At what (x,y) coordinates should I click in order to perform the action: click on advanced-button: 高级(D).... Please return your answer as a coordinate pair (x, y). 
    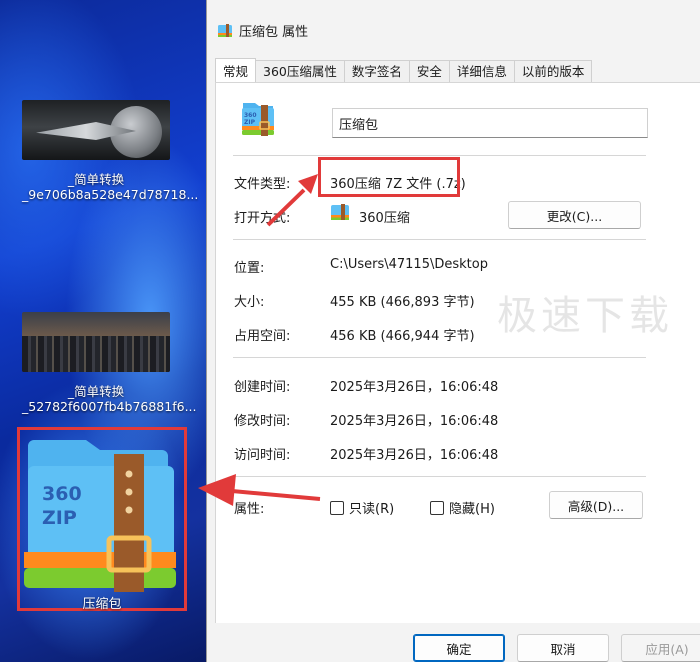
    Looking at the image, I should click on (596, 505).